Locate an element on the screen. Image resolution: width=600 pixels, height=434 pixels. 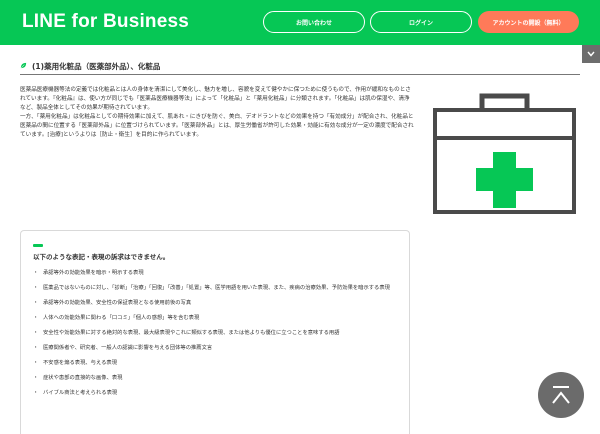
list-item: 医療関係者や、研究者、一般人の認識に影響を与える団体等の推薦文言 is located at coordinates (219, 348).